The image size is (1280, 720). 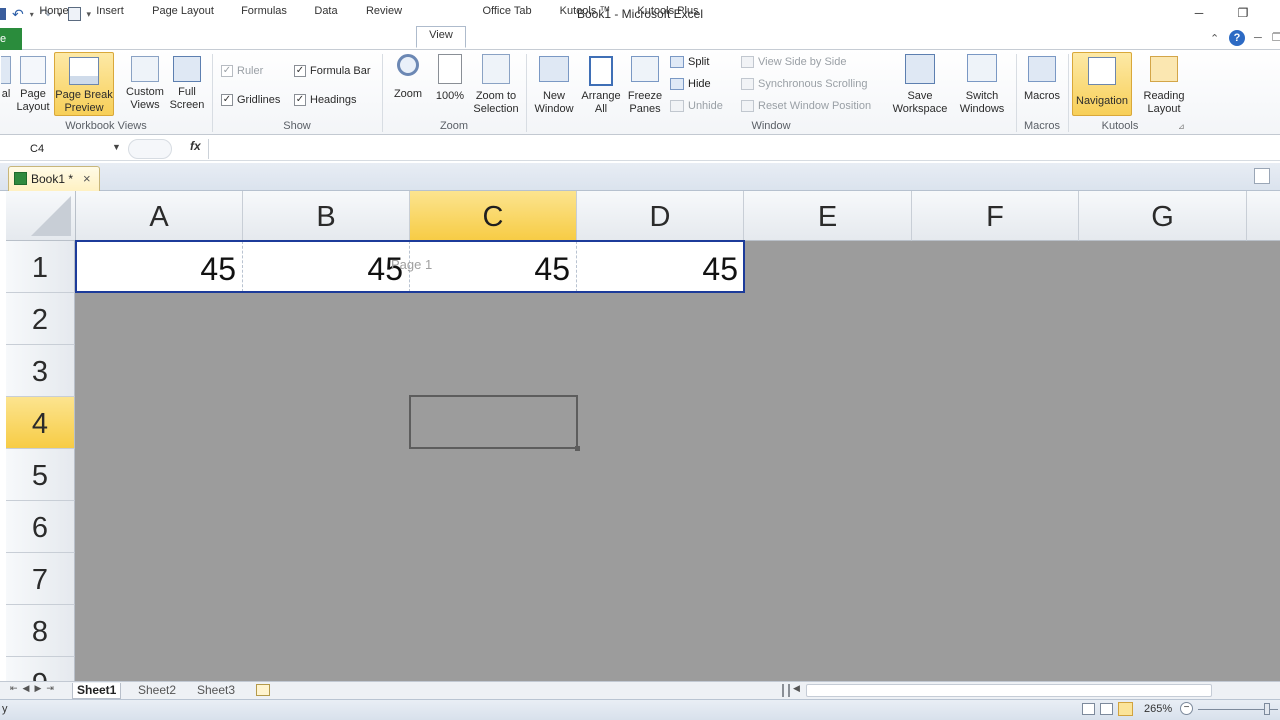 I want to click on row-header-8: 8, so click(x=40, y=631).